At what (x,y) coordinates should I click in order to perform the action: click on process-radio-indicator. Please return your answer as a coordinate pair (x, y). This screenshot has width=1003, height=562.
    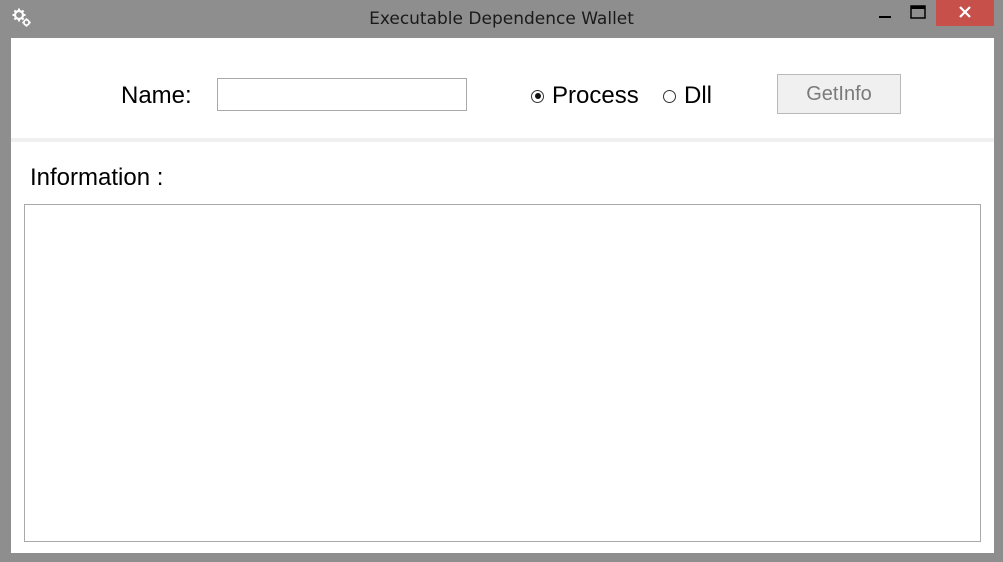
    Looking at the image, I should click on (537, 96).